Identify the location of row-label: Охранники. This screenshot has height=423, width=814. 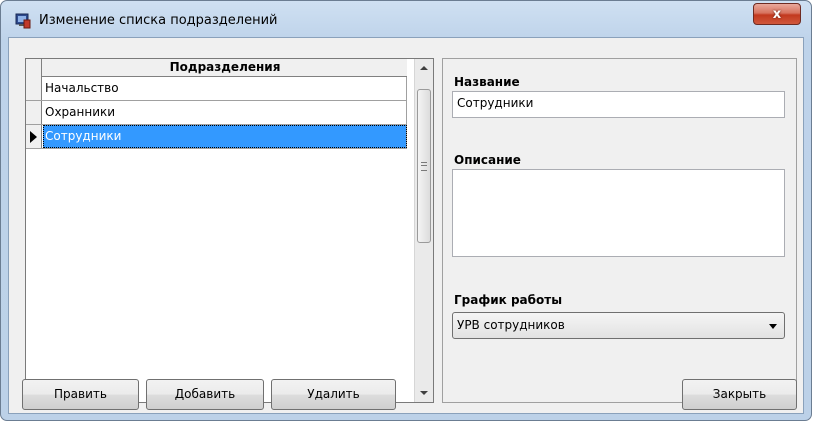
(225, 112).